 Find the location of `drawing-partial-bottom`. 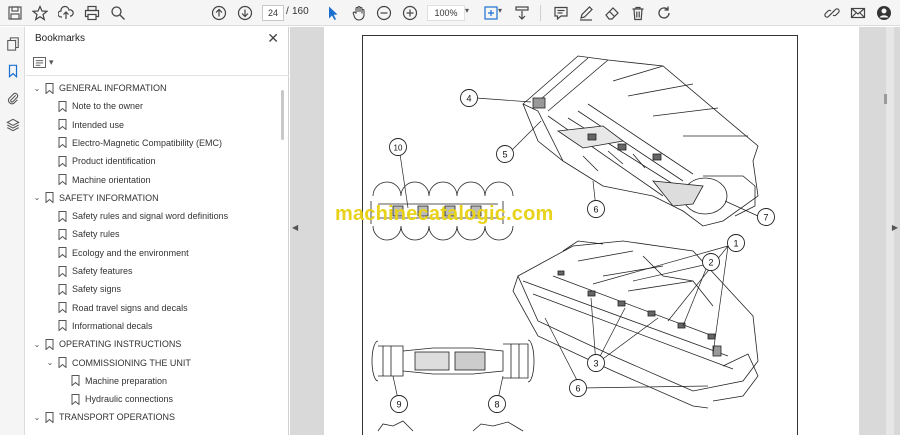

drawing-partial-bottom is located at coordinates (450, 426).